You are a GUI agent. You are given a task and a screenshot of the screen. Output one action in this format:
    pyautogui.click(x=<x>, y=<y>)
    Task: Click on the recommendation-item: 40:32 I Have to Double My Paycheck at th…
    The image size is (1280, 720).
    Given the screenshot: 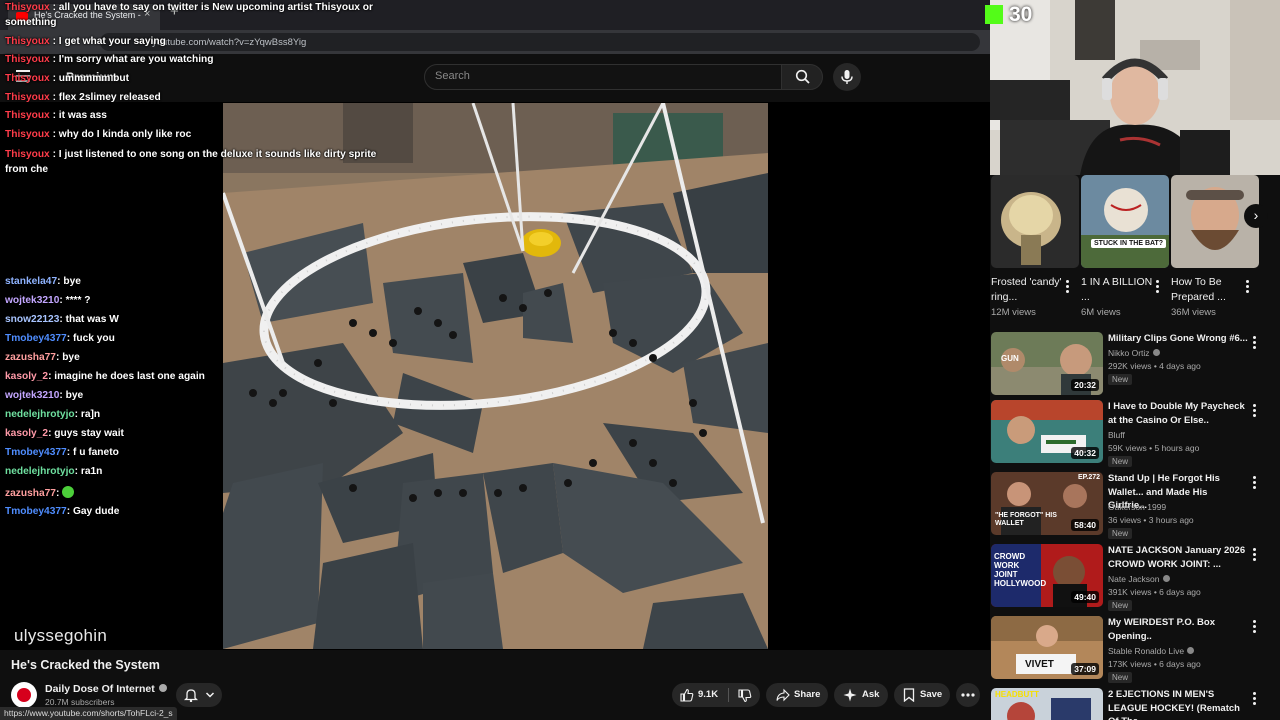 What is the action you would take?
    pyautogui.click(x=1133, y=433)
    